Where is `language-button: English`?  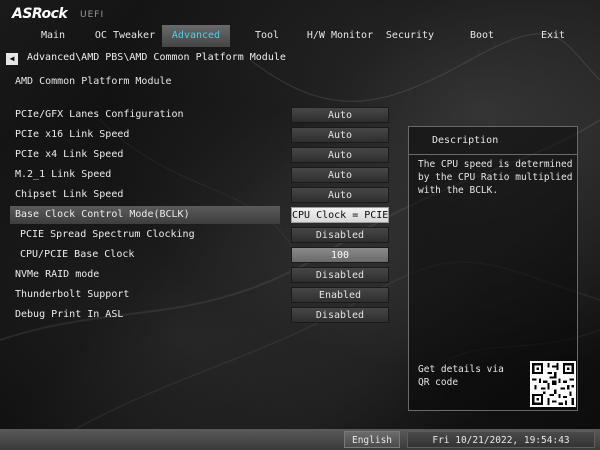
language-button: English is located at coordinates (372, 439).